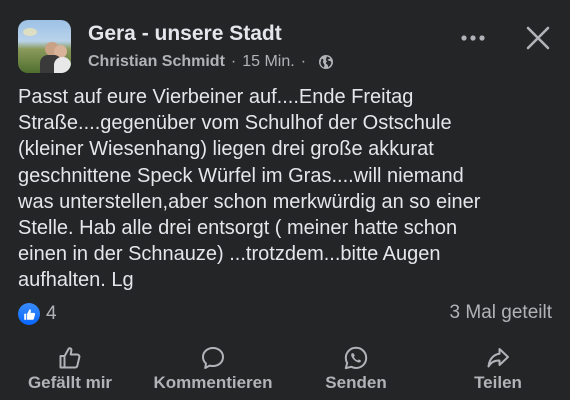 This screenshot has height=400, width=570. What do you see at coordinates (501, 313) in the screenshot?
I see `share-count: 3 Mal geteilt` at bounding box center [501, 313].